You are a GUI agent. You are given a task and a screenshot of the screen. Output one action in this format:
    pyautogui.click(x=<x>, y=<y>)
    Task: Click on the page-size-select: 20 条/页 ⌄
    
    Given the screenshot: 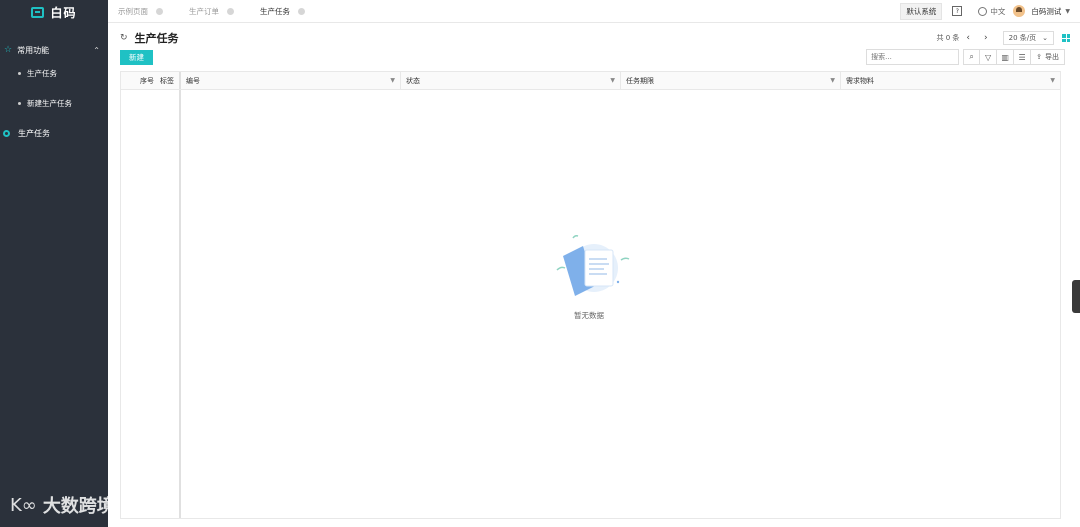 What is the action you would take?
    pyautogui.click(x=1028, y=38)
    